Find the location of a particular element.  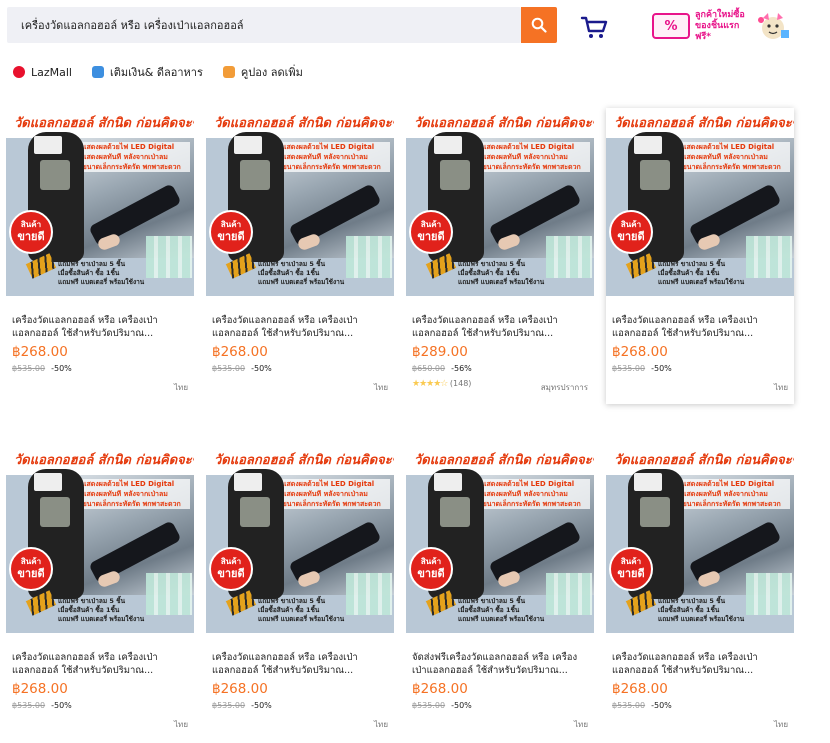

promo-text: ลูกค้าใหม่ซื้อของชิ้นแรกฟรี* is located at coordinates (720, 25).